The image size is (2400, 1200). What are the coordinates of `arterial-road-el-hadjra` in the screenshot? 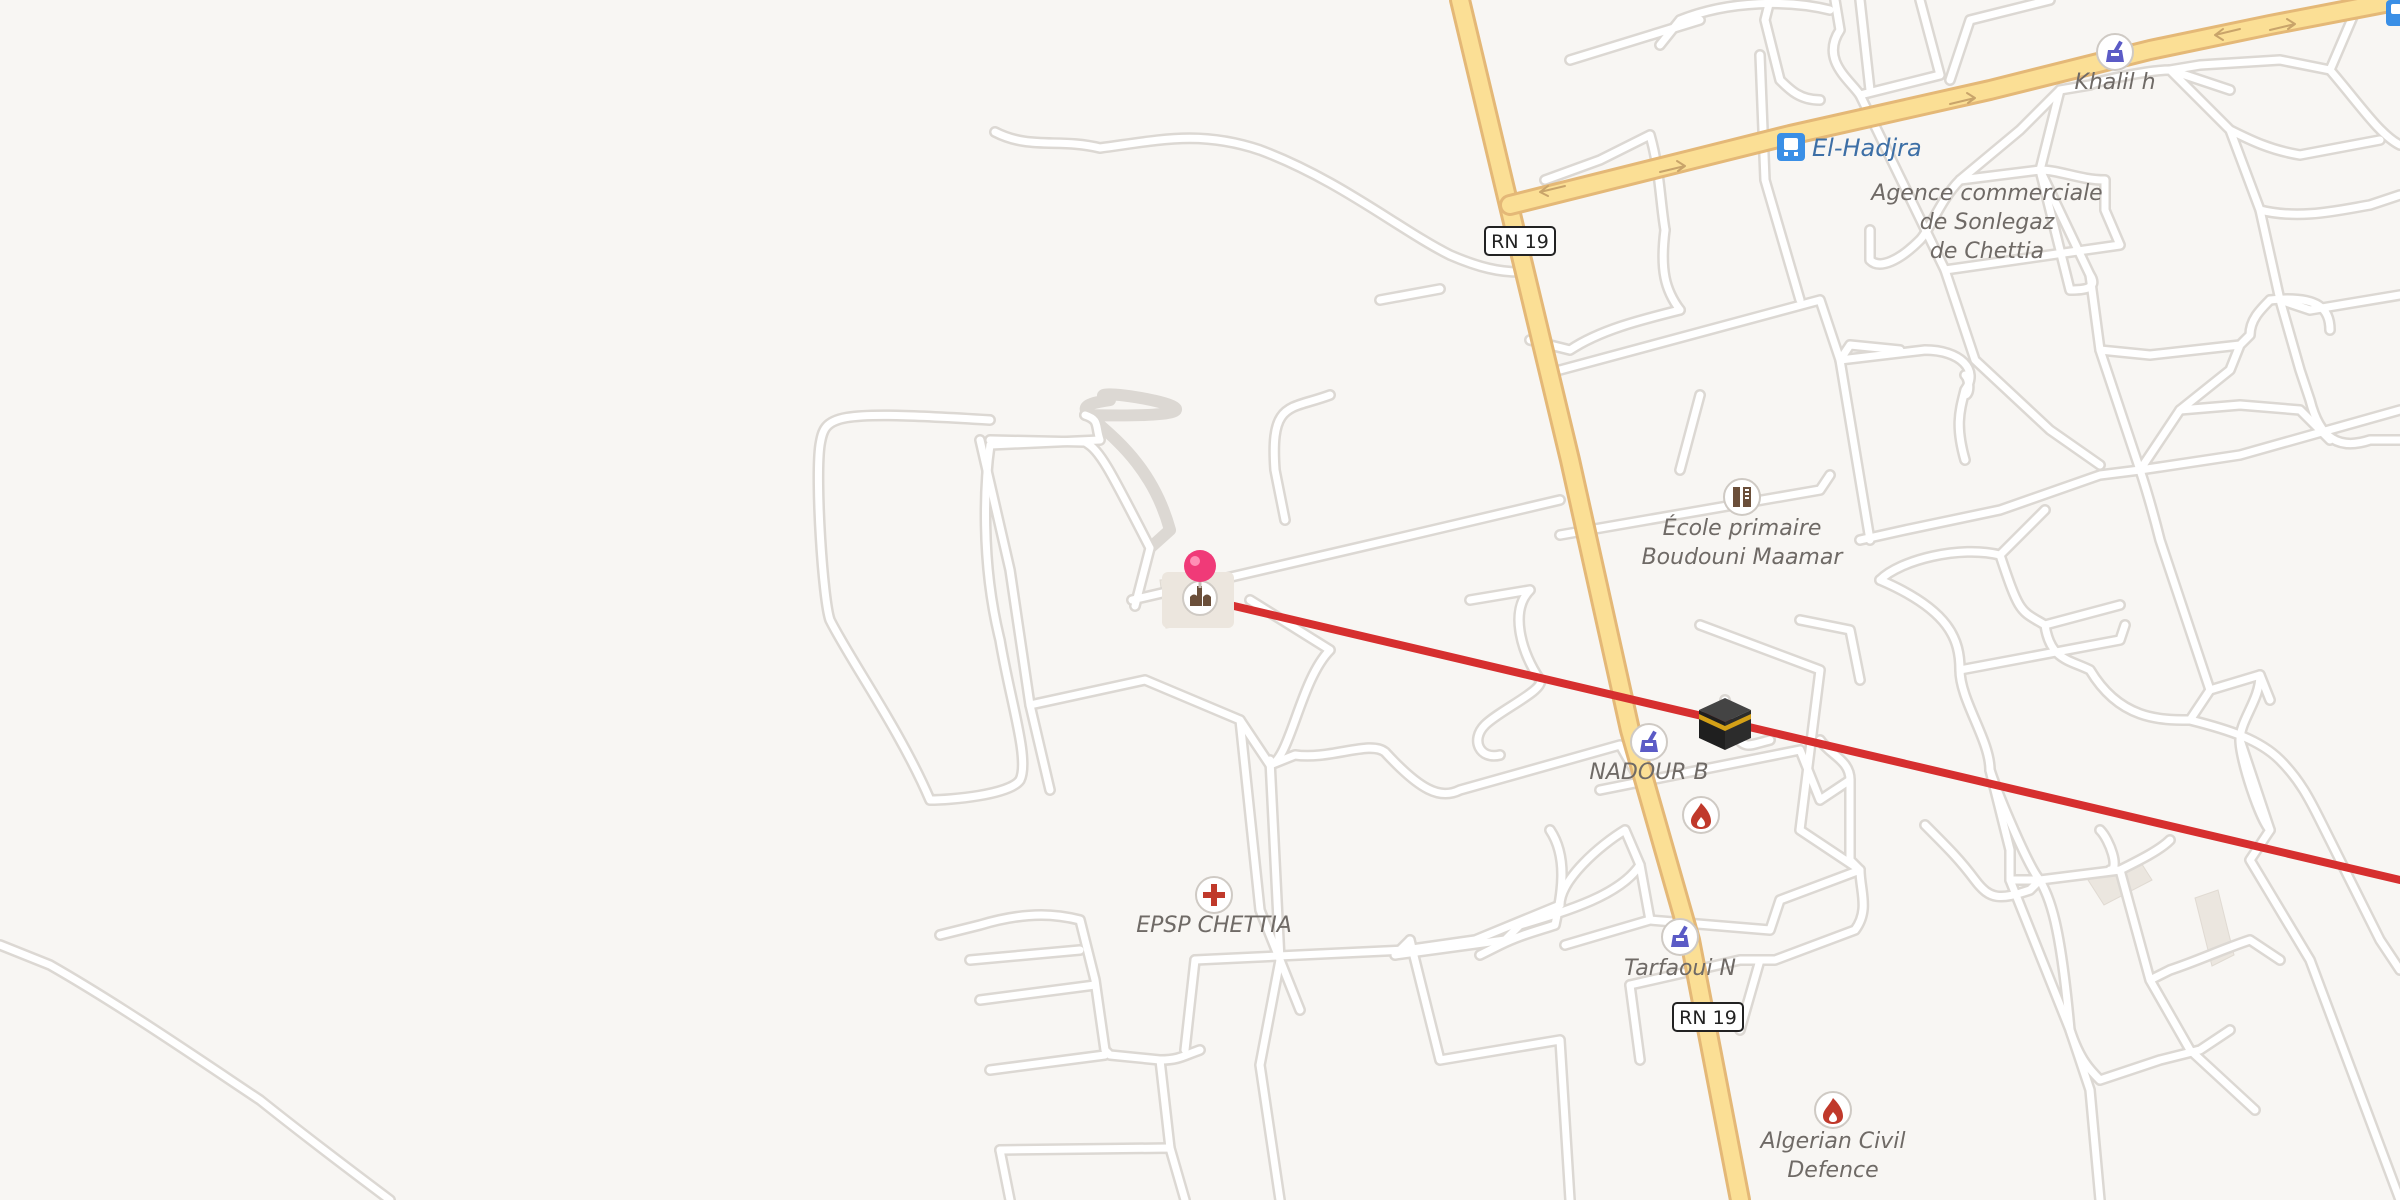 It's located at (1949, 108).